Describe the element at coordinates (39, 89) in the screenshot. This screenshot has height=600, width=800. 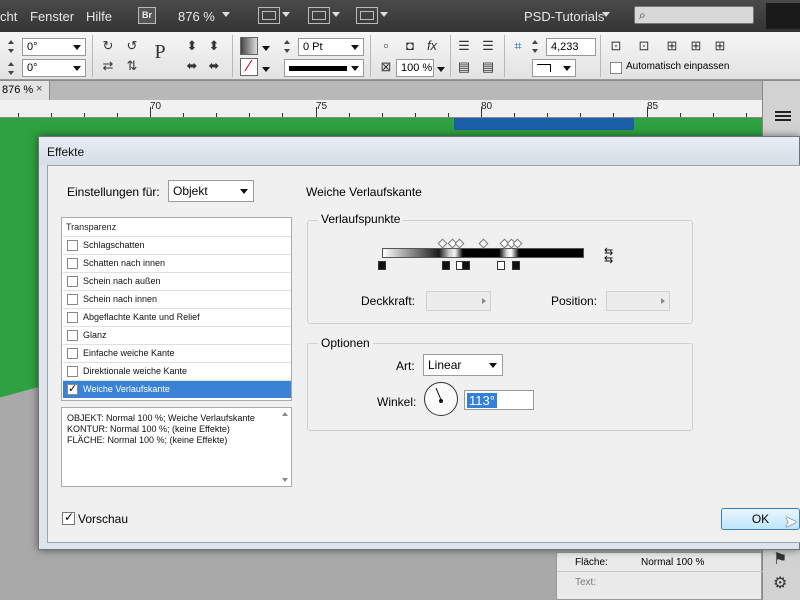
I see `close-icon: ×` at that location.